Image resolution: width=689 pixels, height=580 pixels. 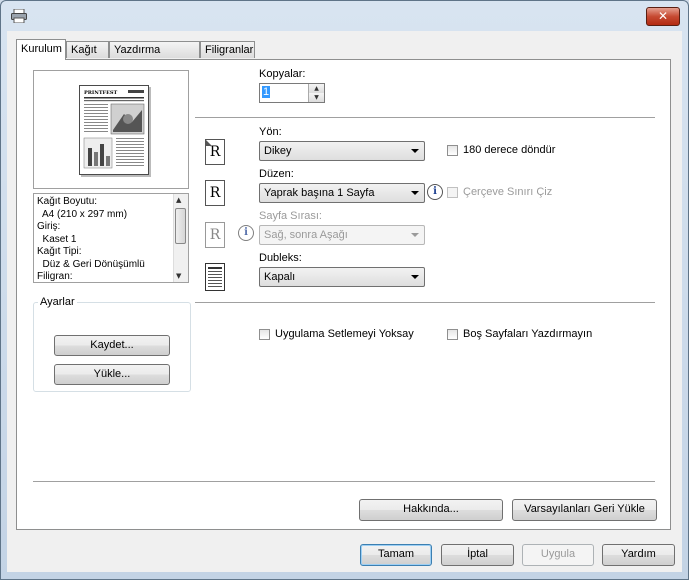 What do you see at coordinates (246, 233) in the screenshot?
I see `page-order-info-icon: i` at bounding box center [246, 233].